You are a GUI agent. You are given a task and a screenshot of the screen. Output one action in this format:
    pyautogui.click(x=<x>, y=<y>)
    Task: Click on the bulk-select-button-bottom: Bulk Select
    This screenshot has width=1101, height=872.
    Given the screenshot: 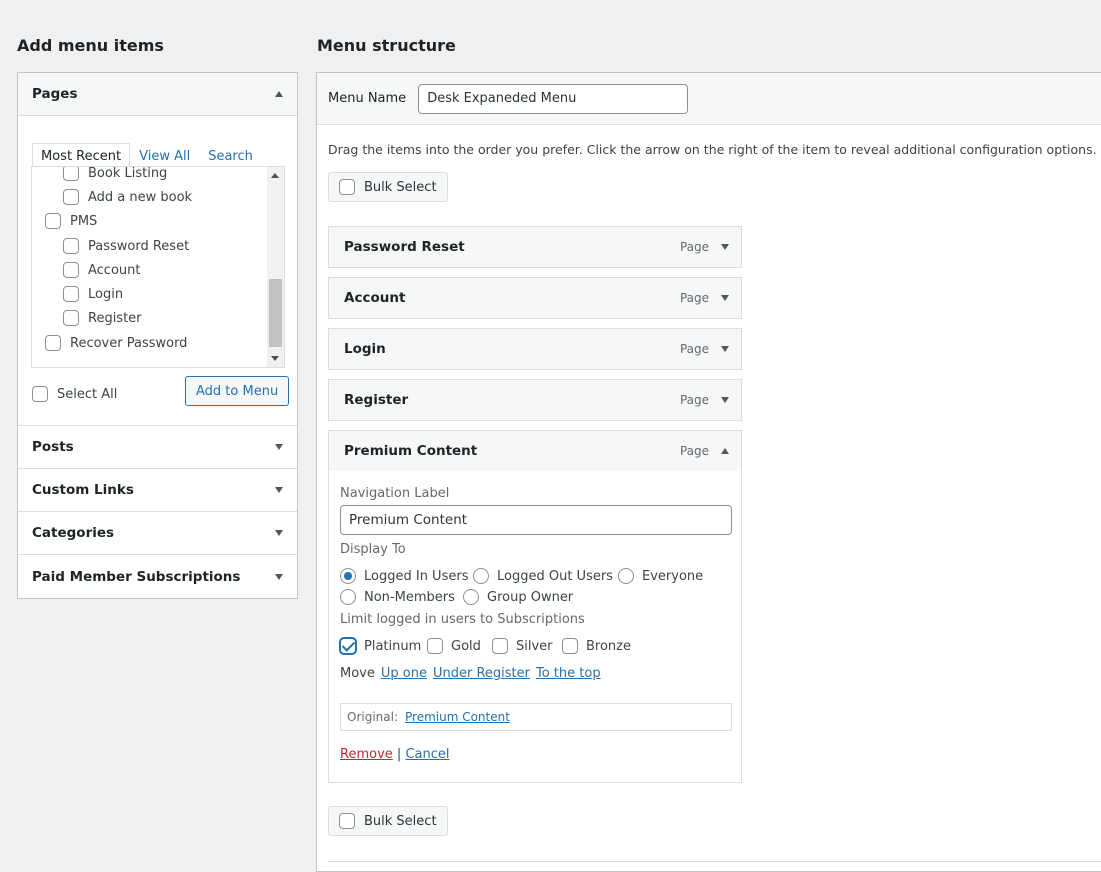 What is the action you would take?
    pyautogui.click(x=388, y=821)
    